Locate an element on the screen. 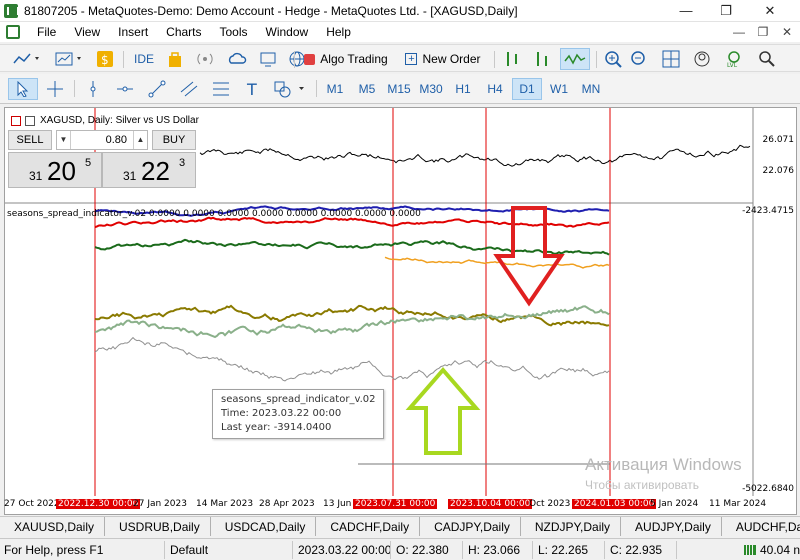 The height and width of the screenshot is (560, 800). timeframe-w1: W1 is located at coordinates (559, 89).